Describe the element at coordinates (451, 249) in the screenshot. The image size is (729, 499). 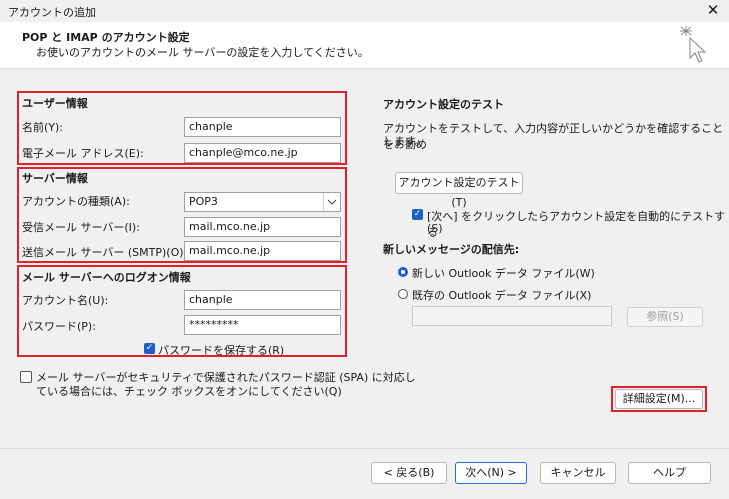
I see `delivery-heading: 新しいメッセージの配信先:` at that location.